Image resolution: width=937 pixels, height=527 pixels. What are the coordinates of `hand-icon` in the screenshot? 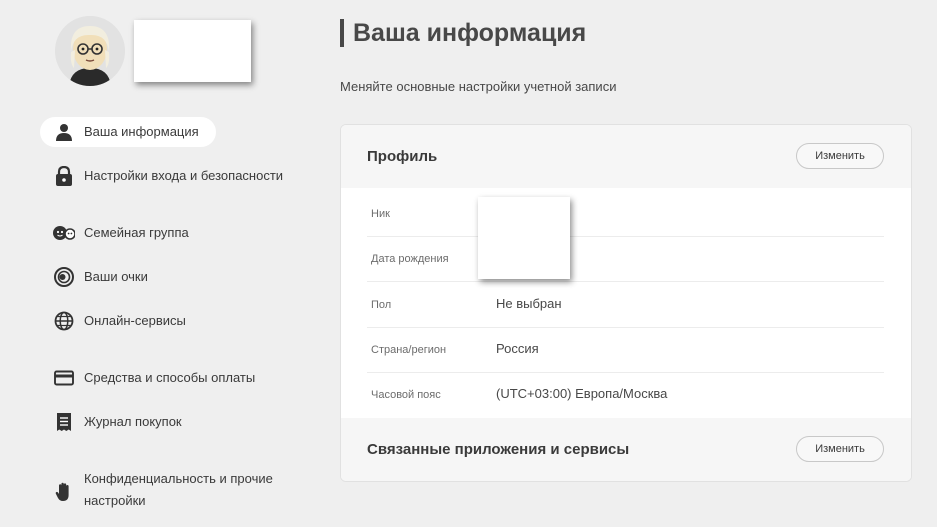 It's located at (64, 492).